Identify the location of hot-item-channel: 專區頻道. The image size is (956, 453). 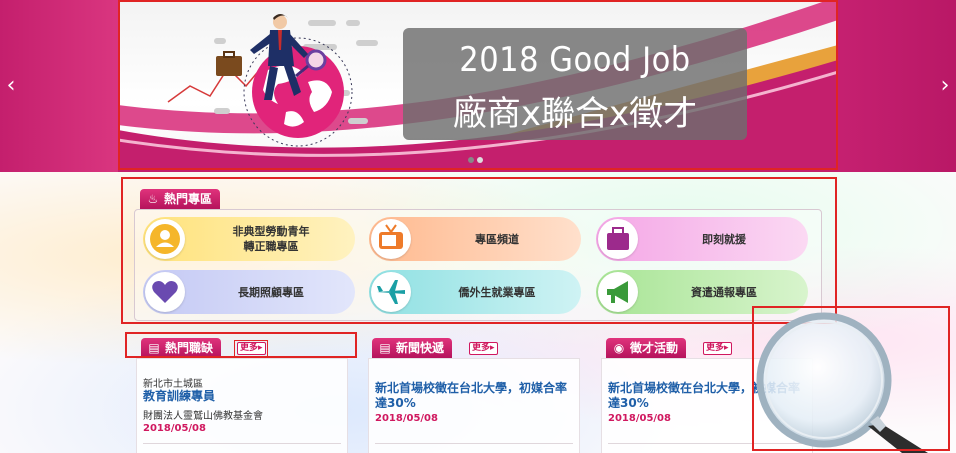
(475, 239).